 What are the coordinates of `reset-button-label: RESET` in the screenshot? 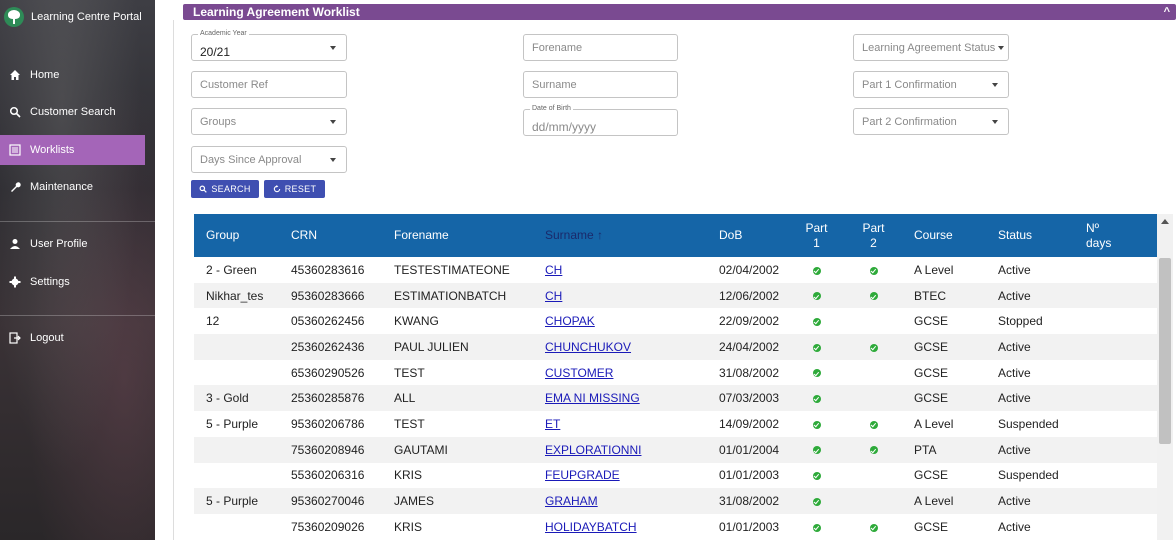 It's located at (300, 189).